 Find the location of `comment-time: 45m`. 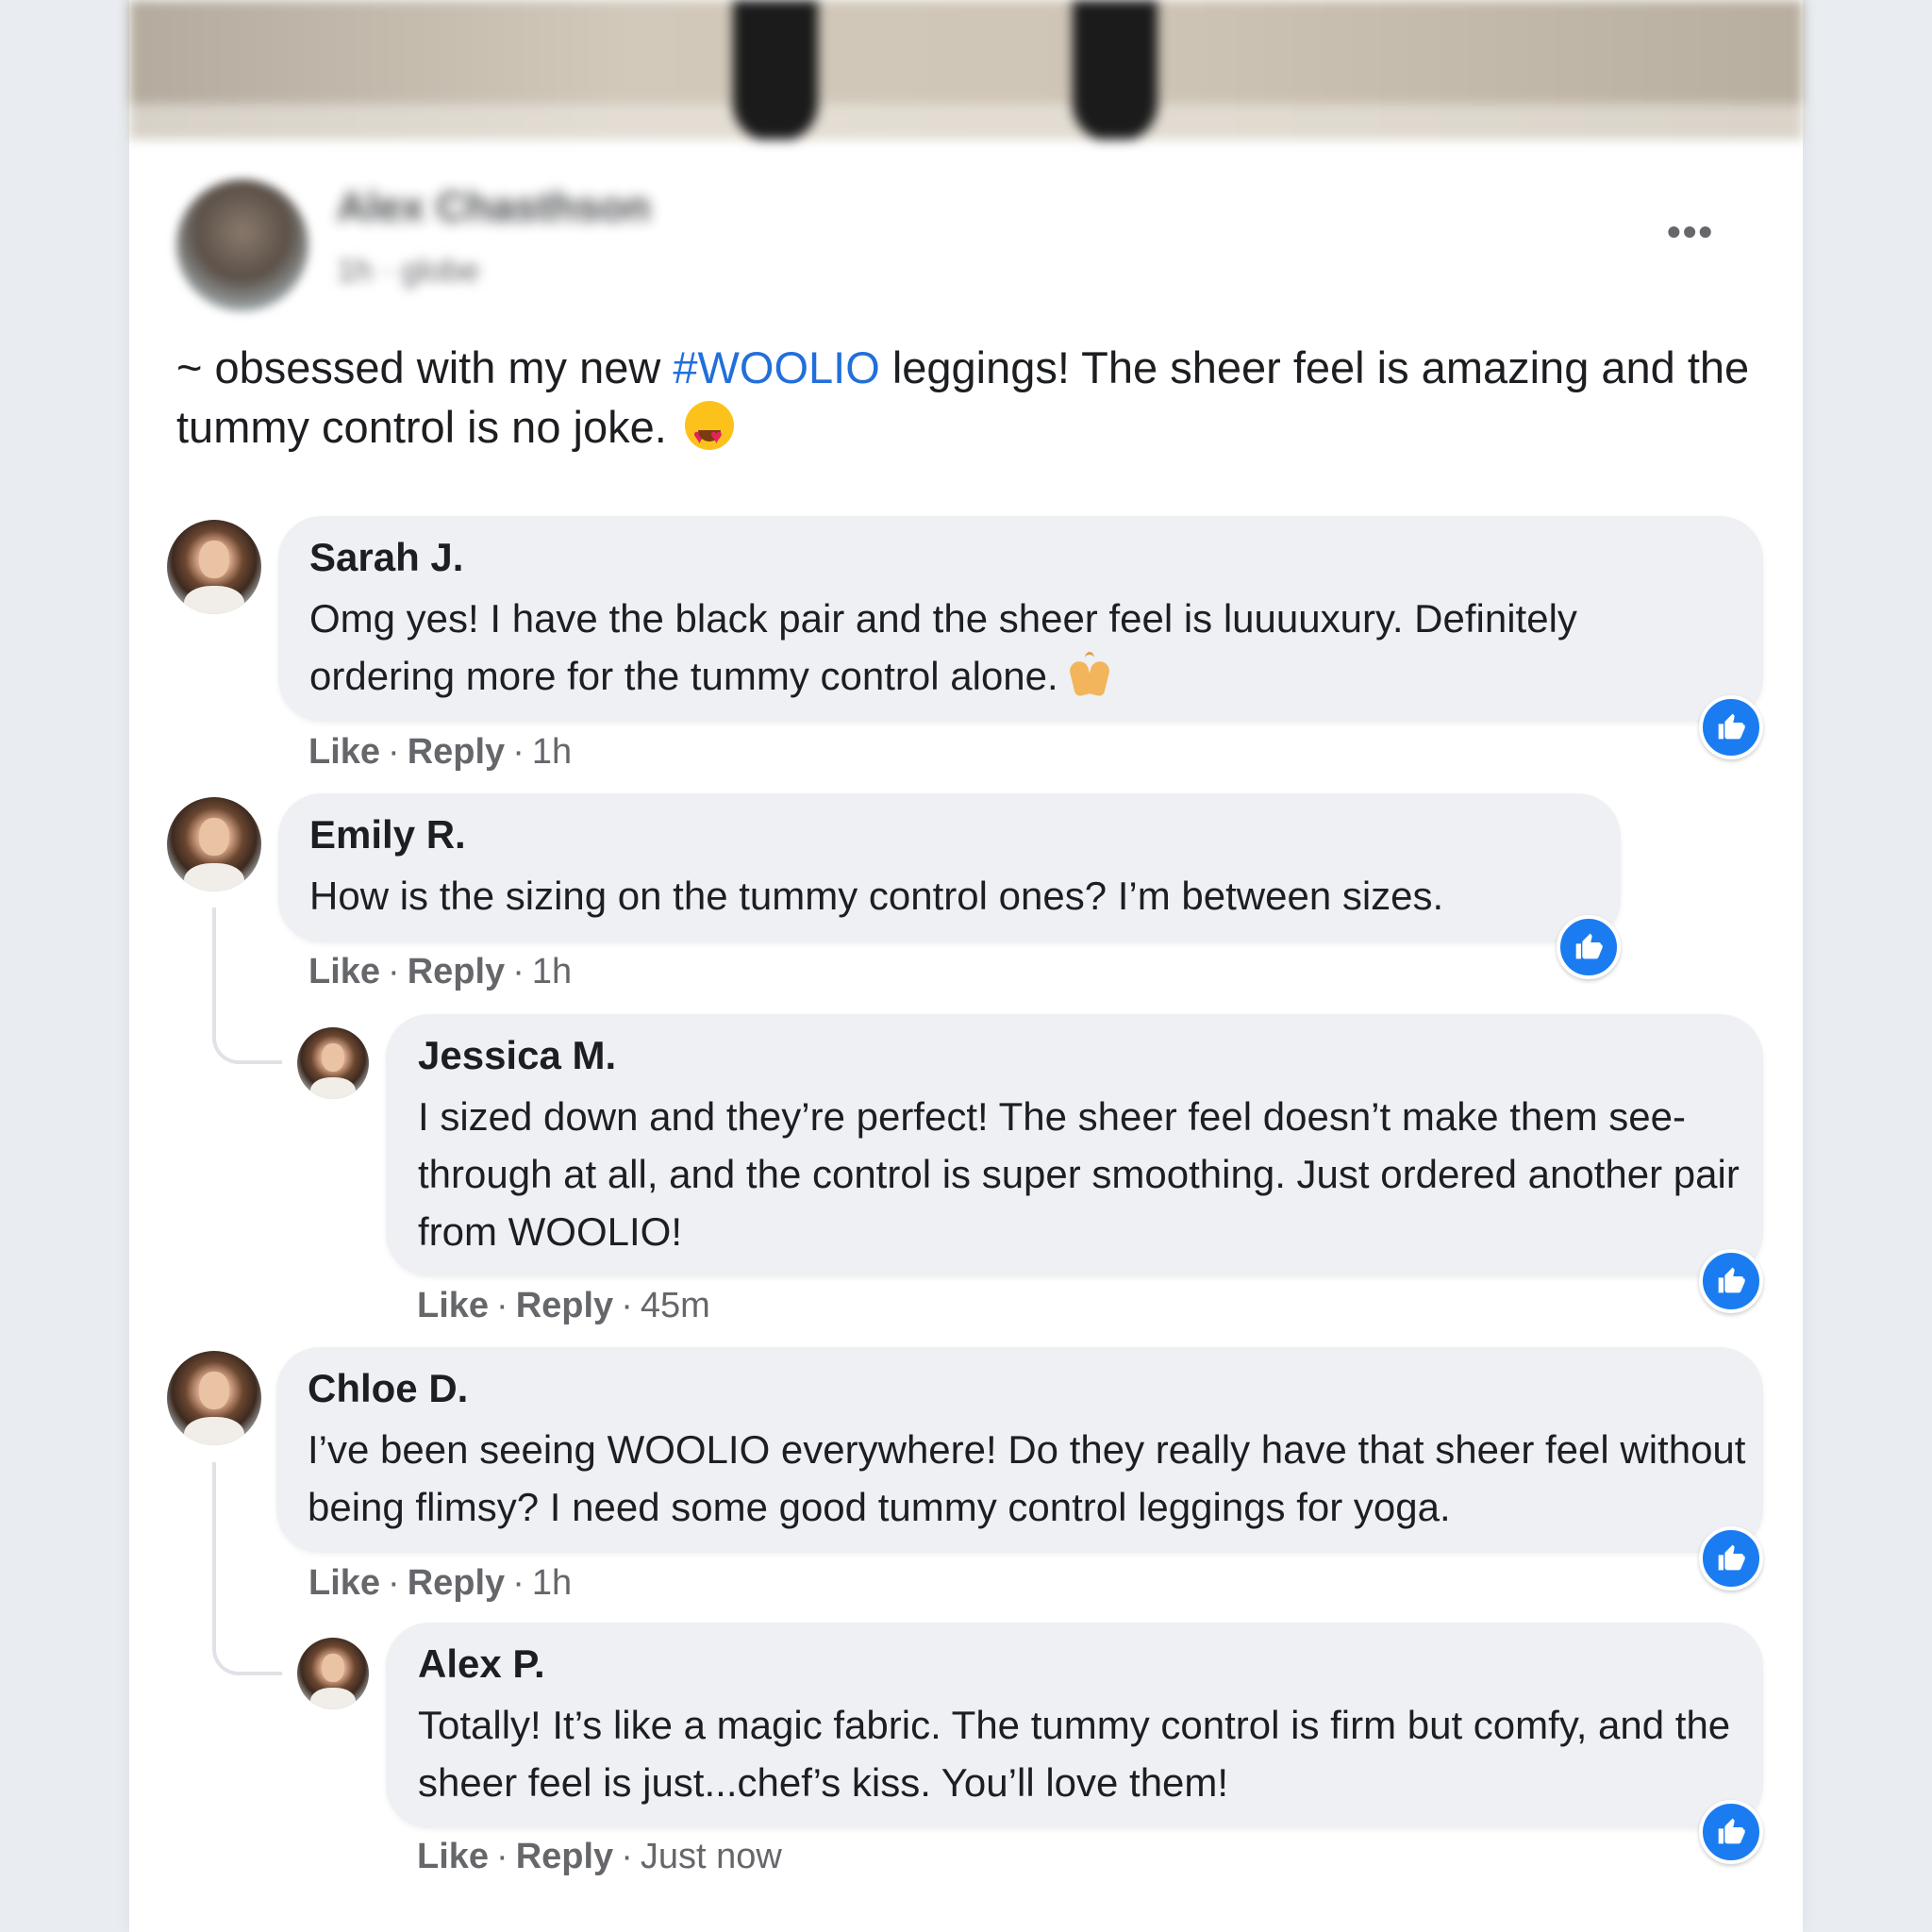

comment-time: 45m is located at coordinates (675, 1305).